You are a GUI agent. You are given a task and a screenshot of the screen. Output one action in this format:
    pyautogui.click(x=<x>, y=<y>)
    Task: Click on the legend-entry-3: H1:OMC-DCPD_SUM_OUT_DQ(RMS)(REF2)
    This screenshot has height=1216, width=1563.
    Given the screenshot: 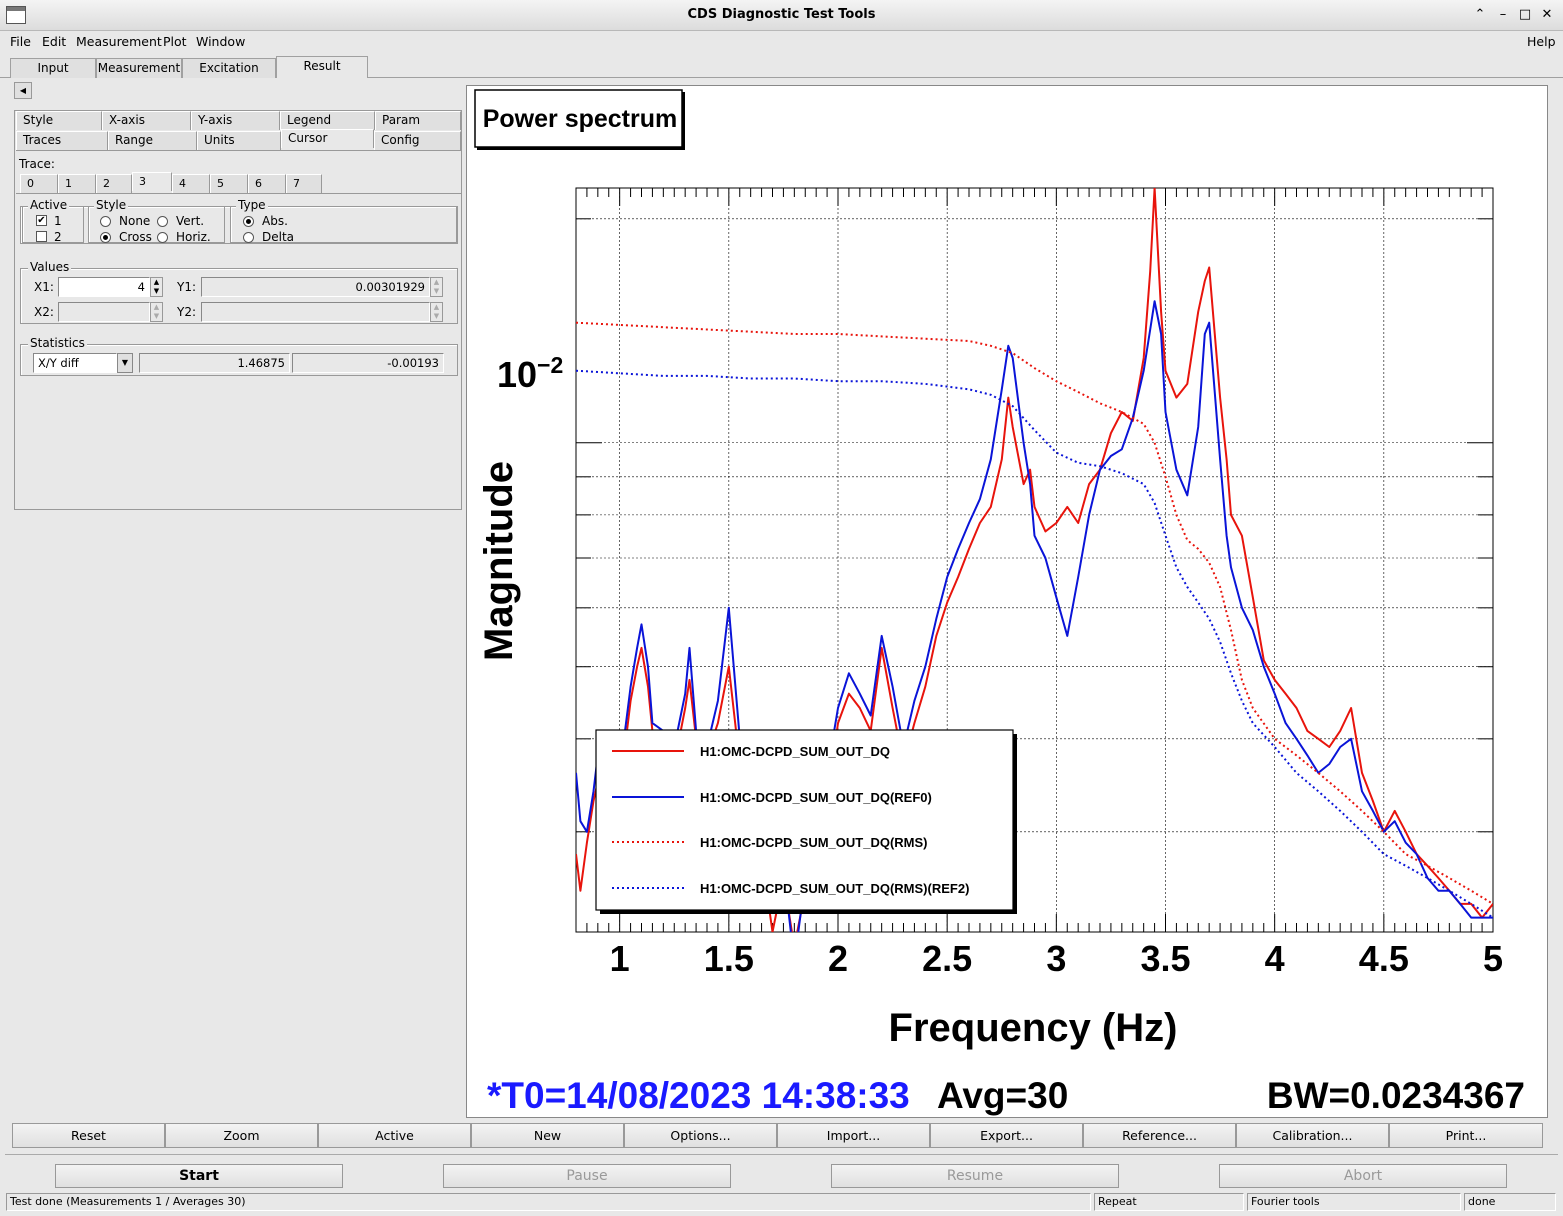 What is the action you would take?
    pyautogui.click(x=834, y=888)
    